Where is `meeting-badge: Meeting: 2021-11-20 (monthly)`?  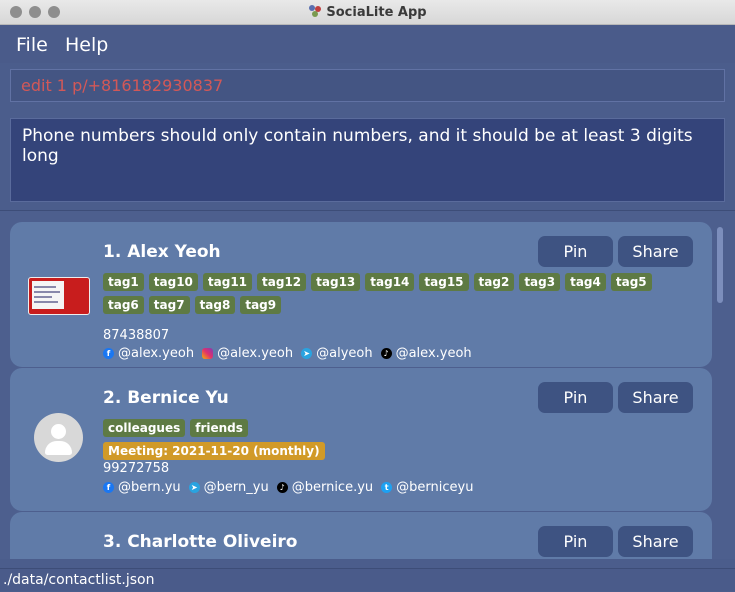 meeting-badge: Meeting: 2021-11-20 (monthly) is located at coordinates (214, 451).